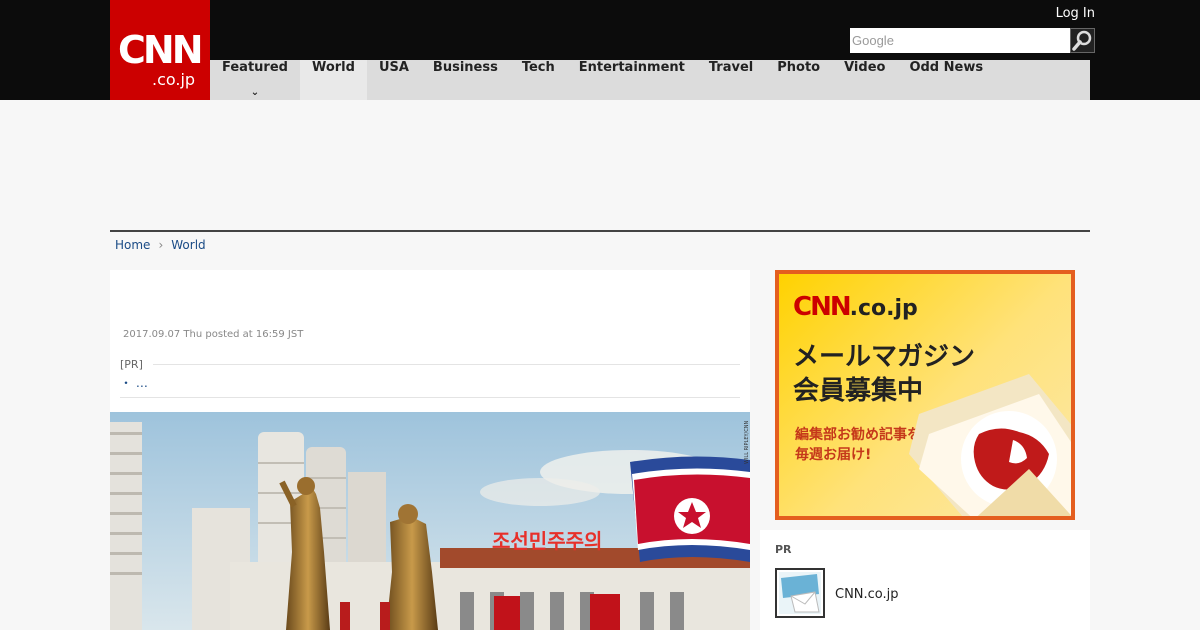 Image resolution: width=1200 pixels, height=630 pixels. Describe the element at coordinates (960, 40) in the screenshot. I see `search-input` at that location.